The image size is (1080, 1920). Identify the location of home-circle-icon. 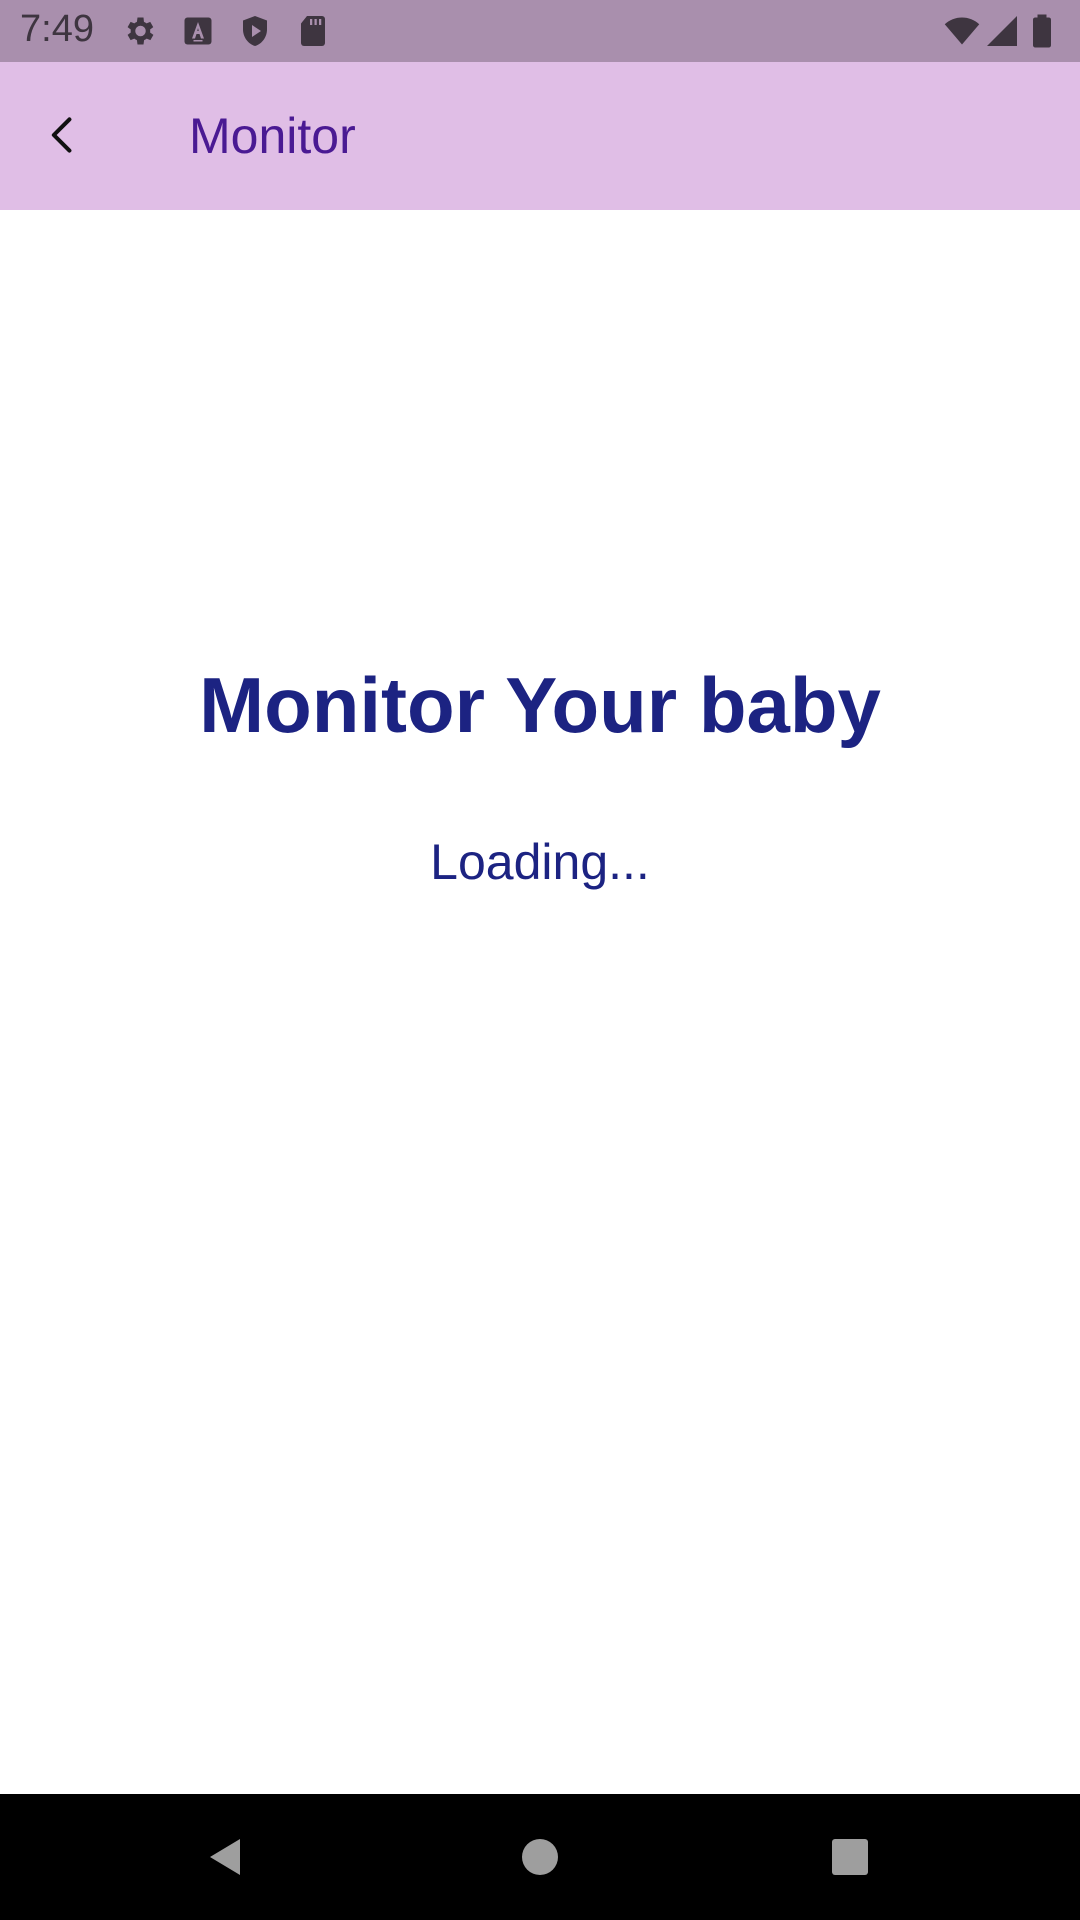
(540, 1857).